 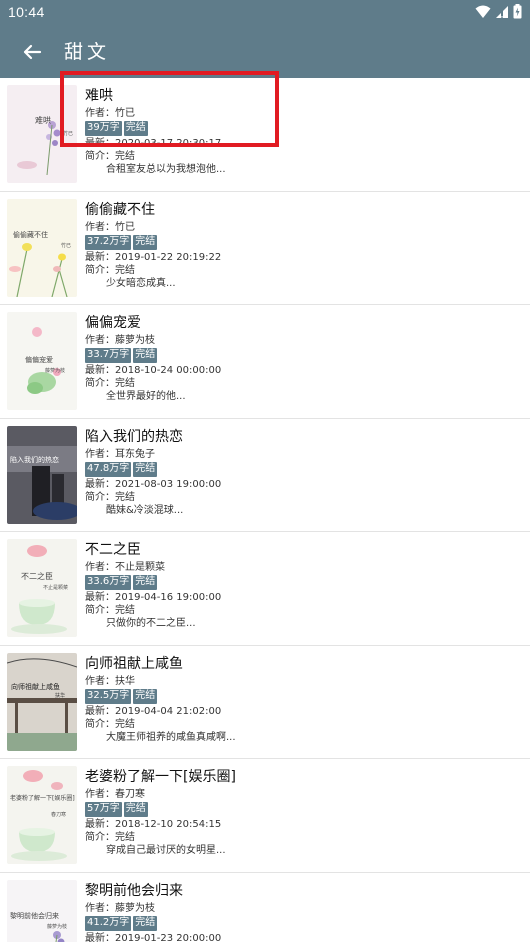 What do you see at coordinates (303, 809) in the screenshot?
I see `book-tags: 57万字 完结` at bounding box center [303, 809].